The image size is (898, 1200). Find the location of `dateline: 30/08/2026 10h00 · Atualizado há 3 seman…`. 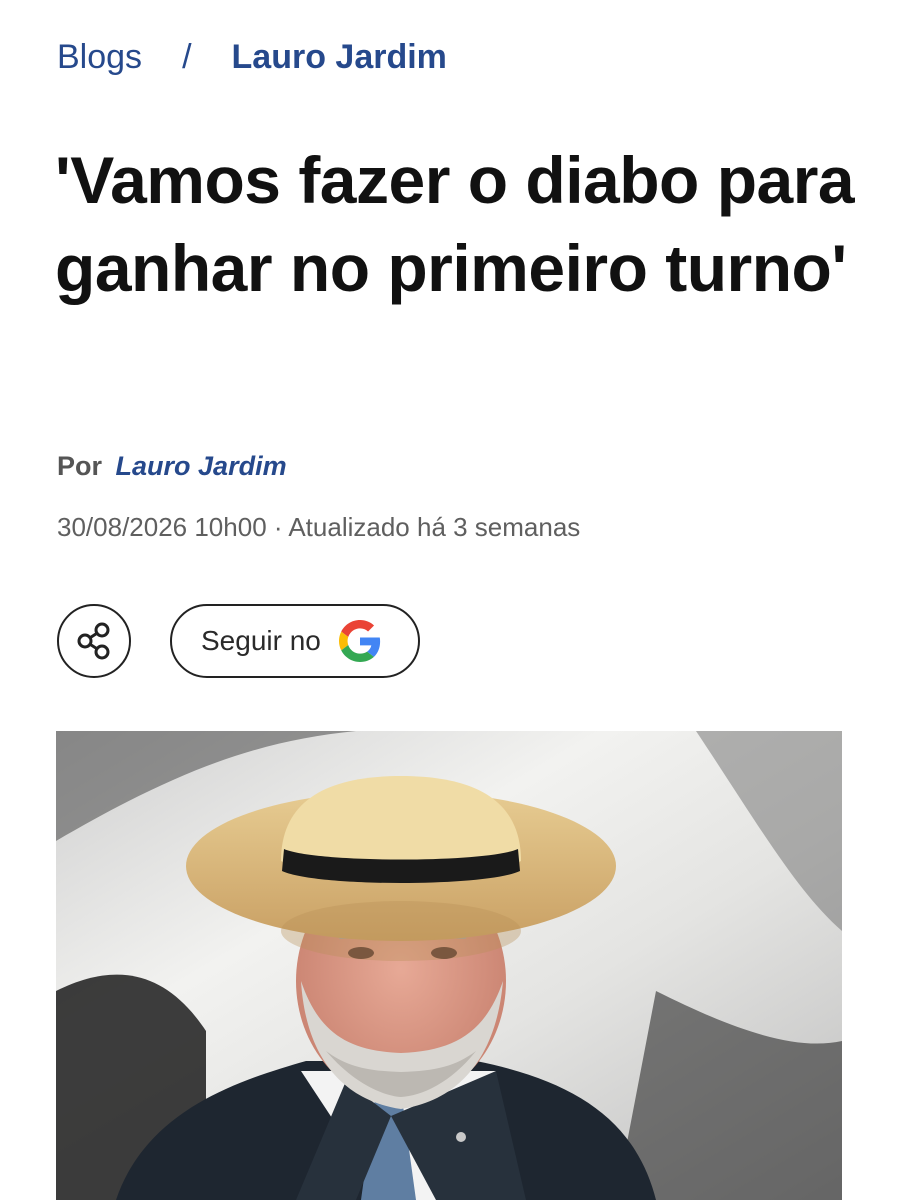

dateline: 30/08/2026 10h00 · Atualizado há 3 seman… is located at coordinates (318, 527).